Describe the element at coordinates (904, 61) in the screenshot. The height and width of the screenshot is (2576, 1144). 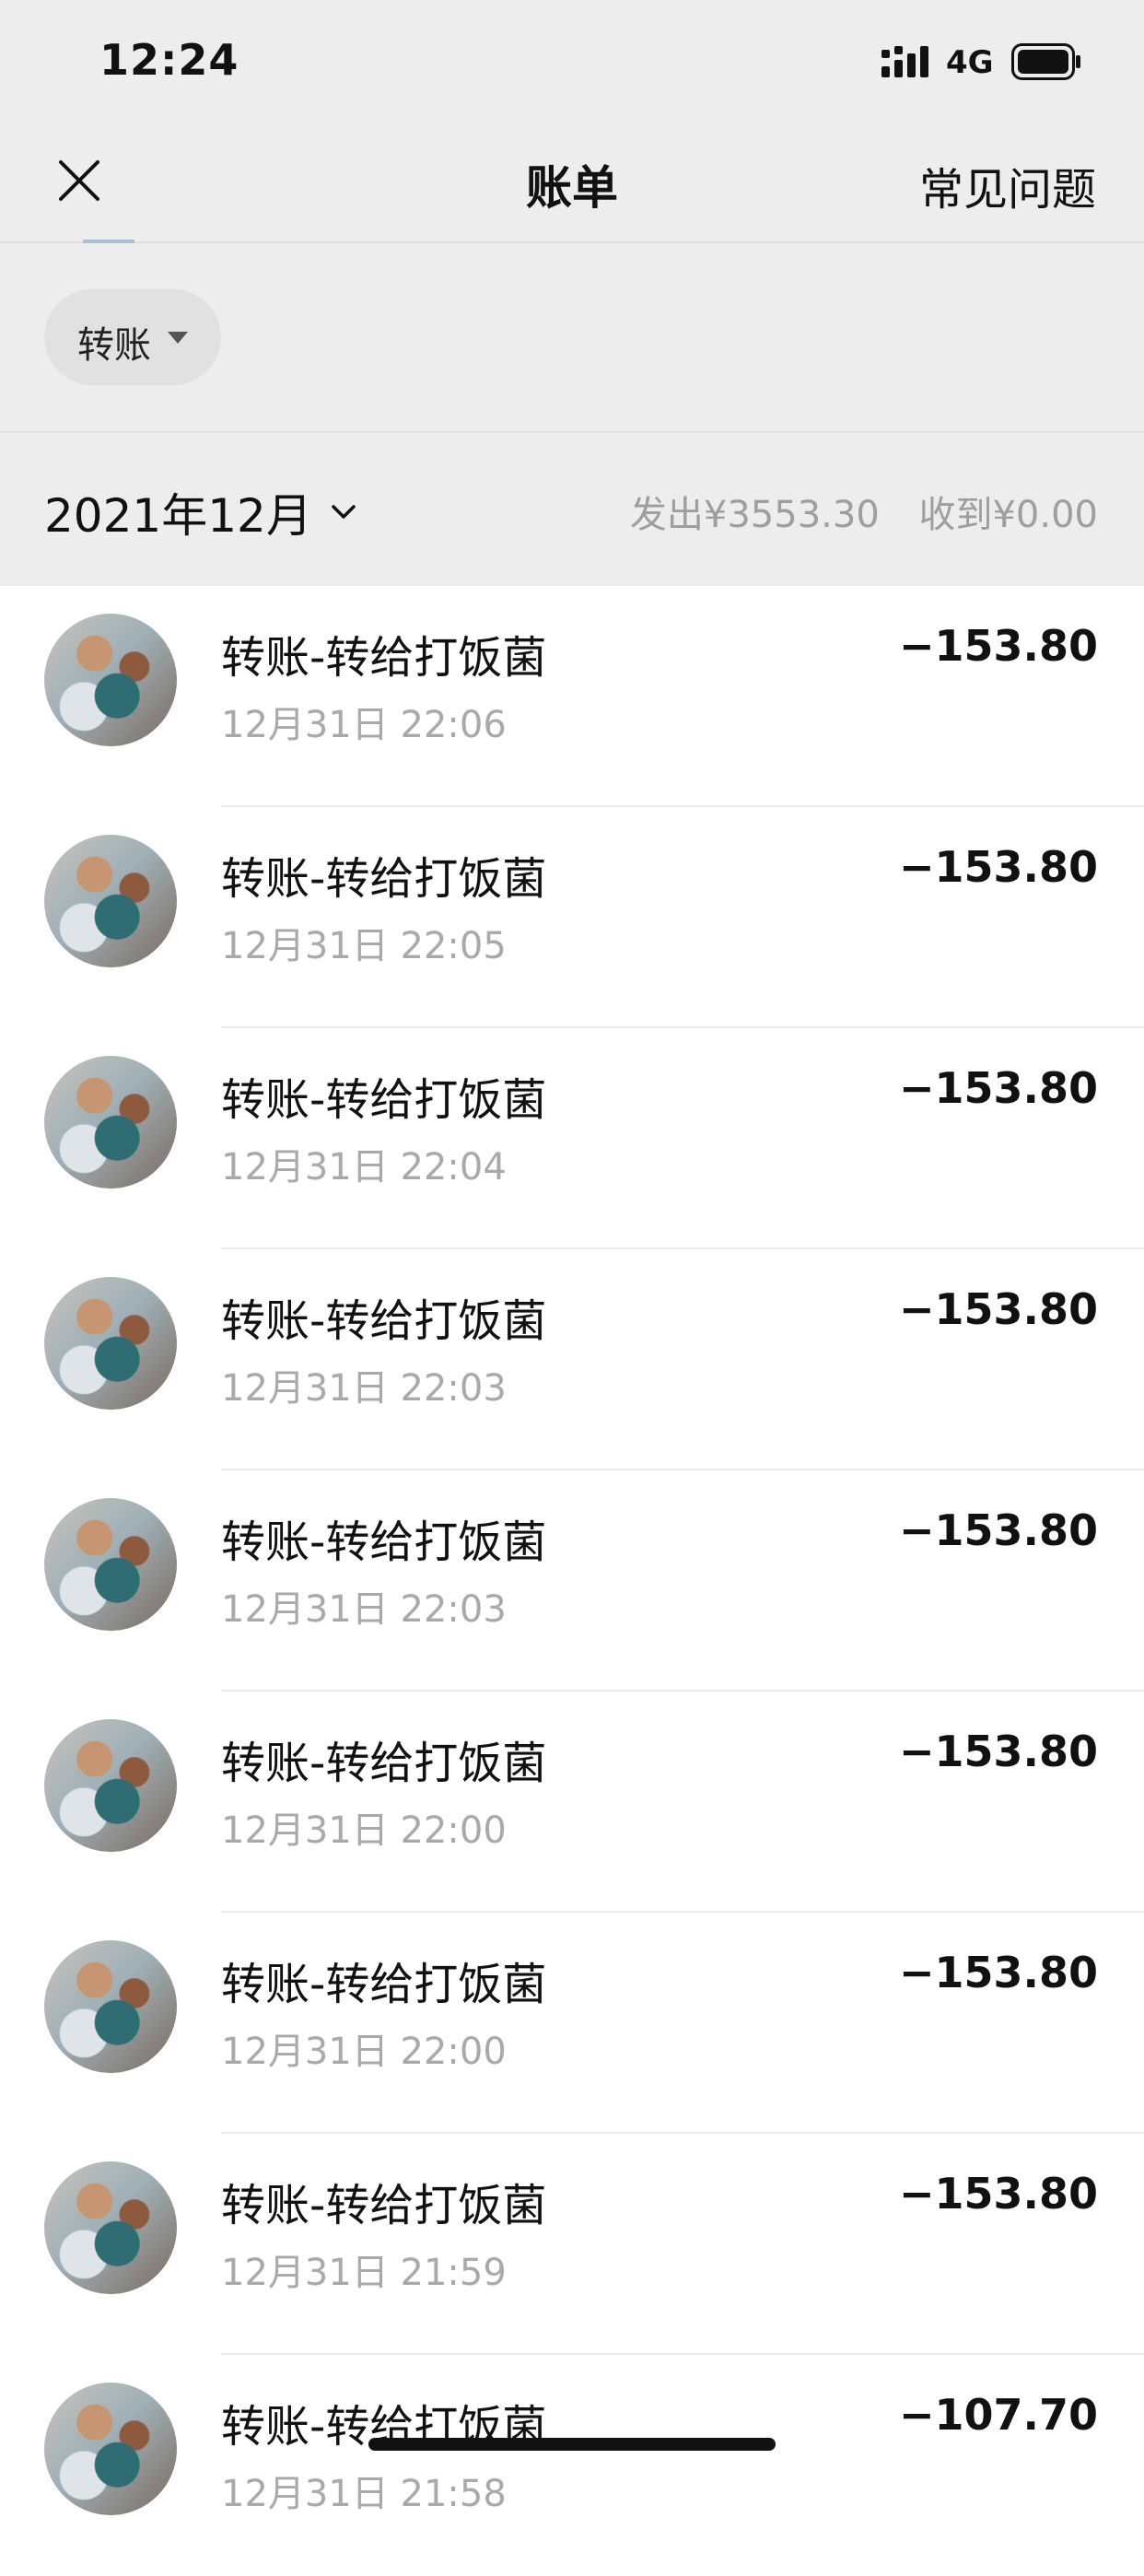
I see `signal-icon` at that location.